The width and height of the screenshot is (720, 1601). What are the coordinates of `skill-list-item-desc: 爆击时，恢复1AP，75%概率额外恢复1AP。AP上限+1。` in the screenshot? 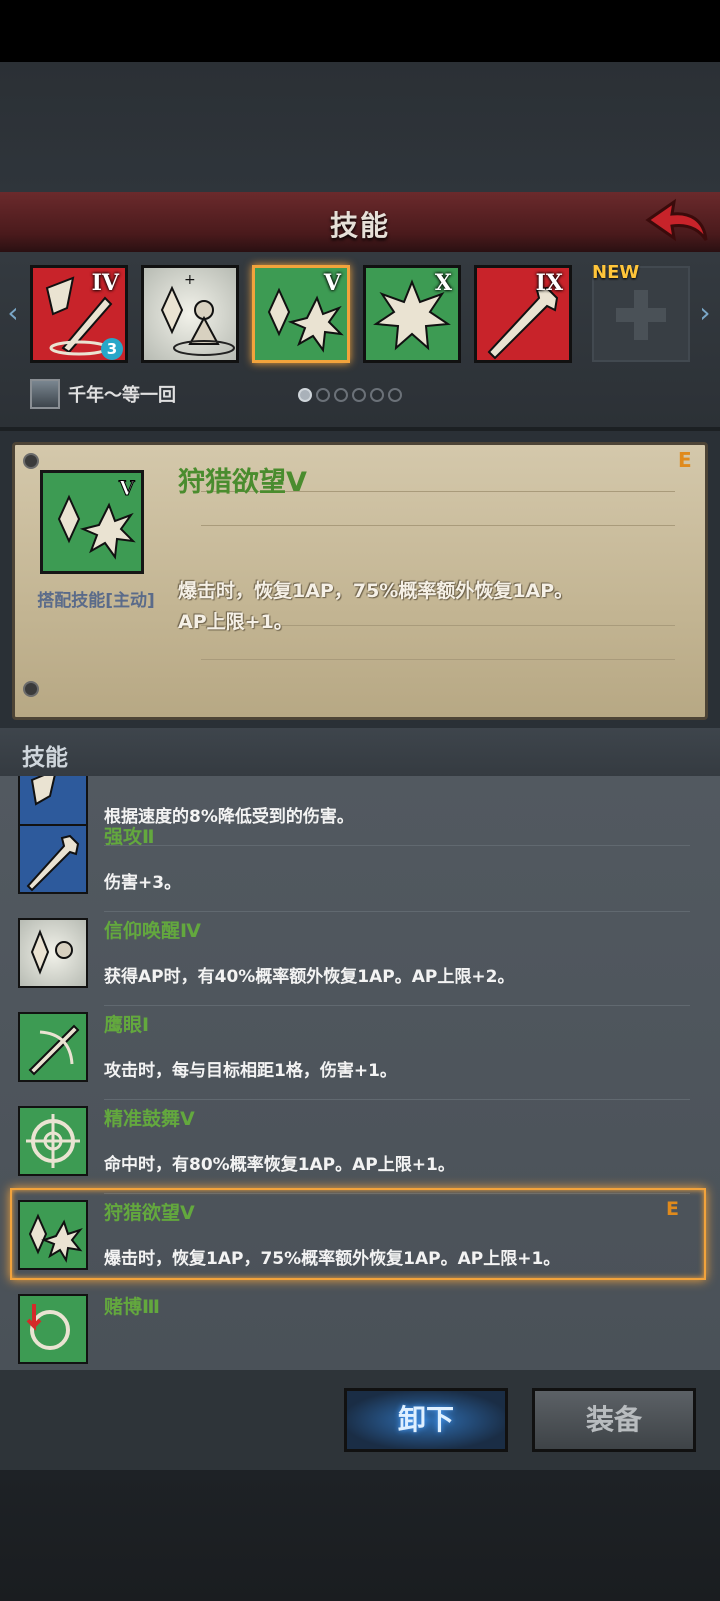 It's located at (332, 1259).